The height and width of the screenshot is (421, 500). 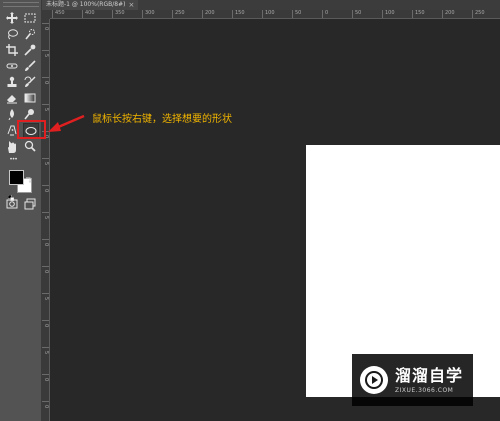 What do you see at coordinates (86, 4) in the screenshot?
I see `document-tab-title: 未标题-1 @ 100%(RGB/8#)` at bounding box center [86, 4].